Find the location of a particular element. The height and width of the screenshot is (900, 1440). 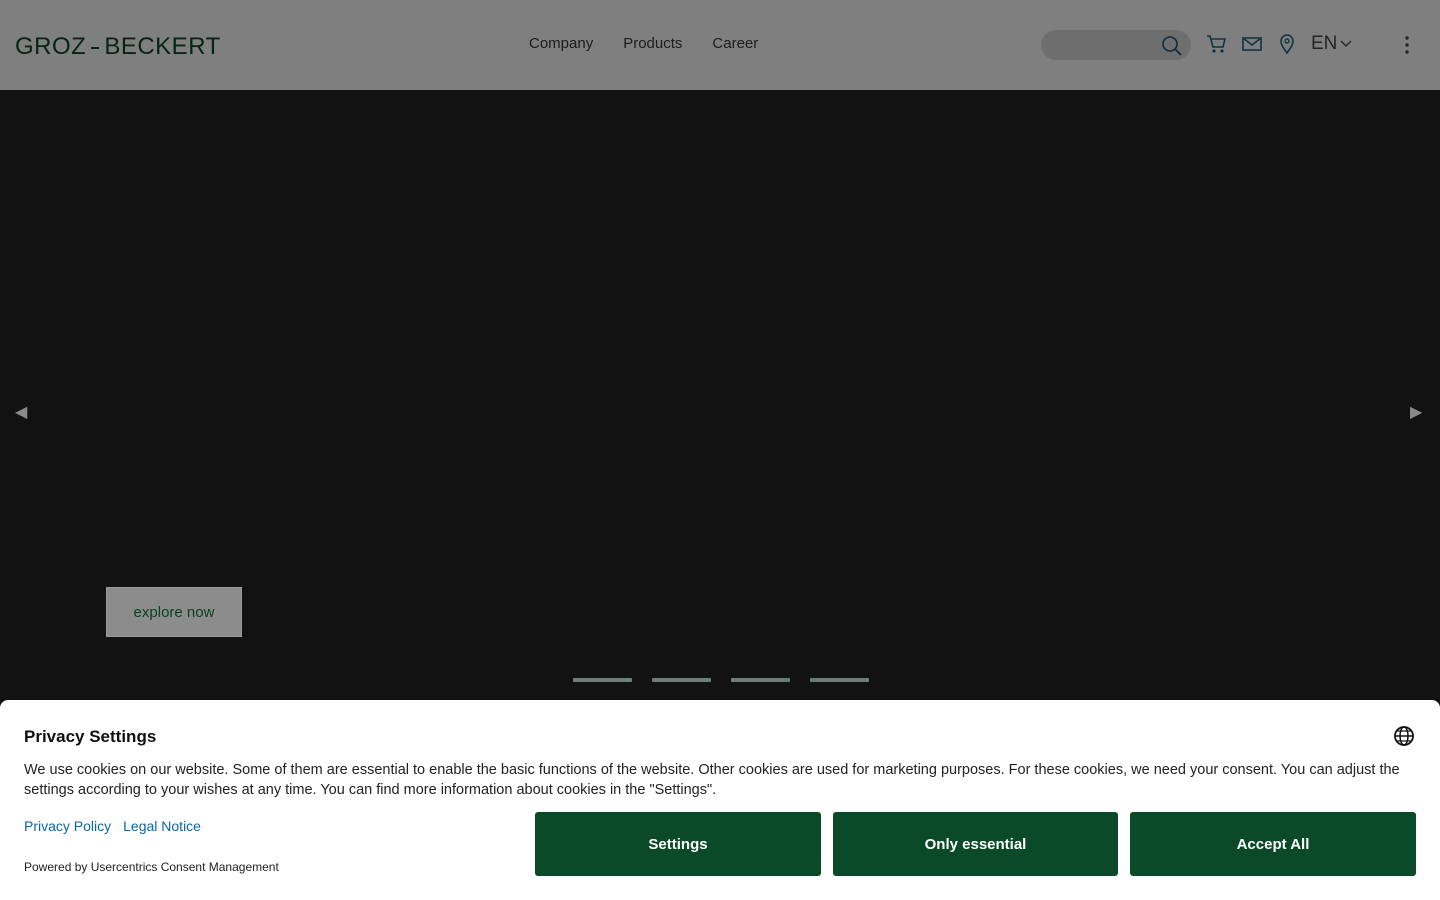

globe-icon is located at coordinates (1404, 738).